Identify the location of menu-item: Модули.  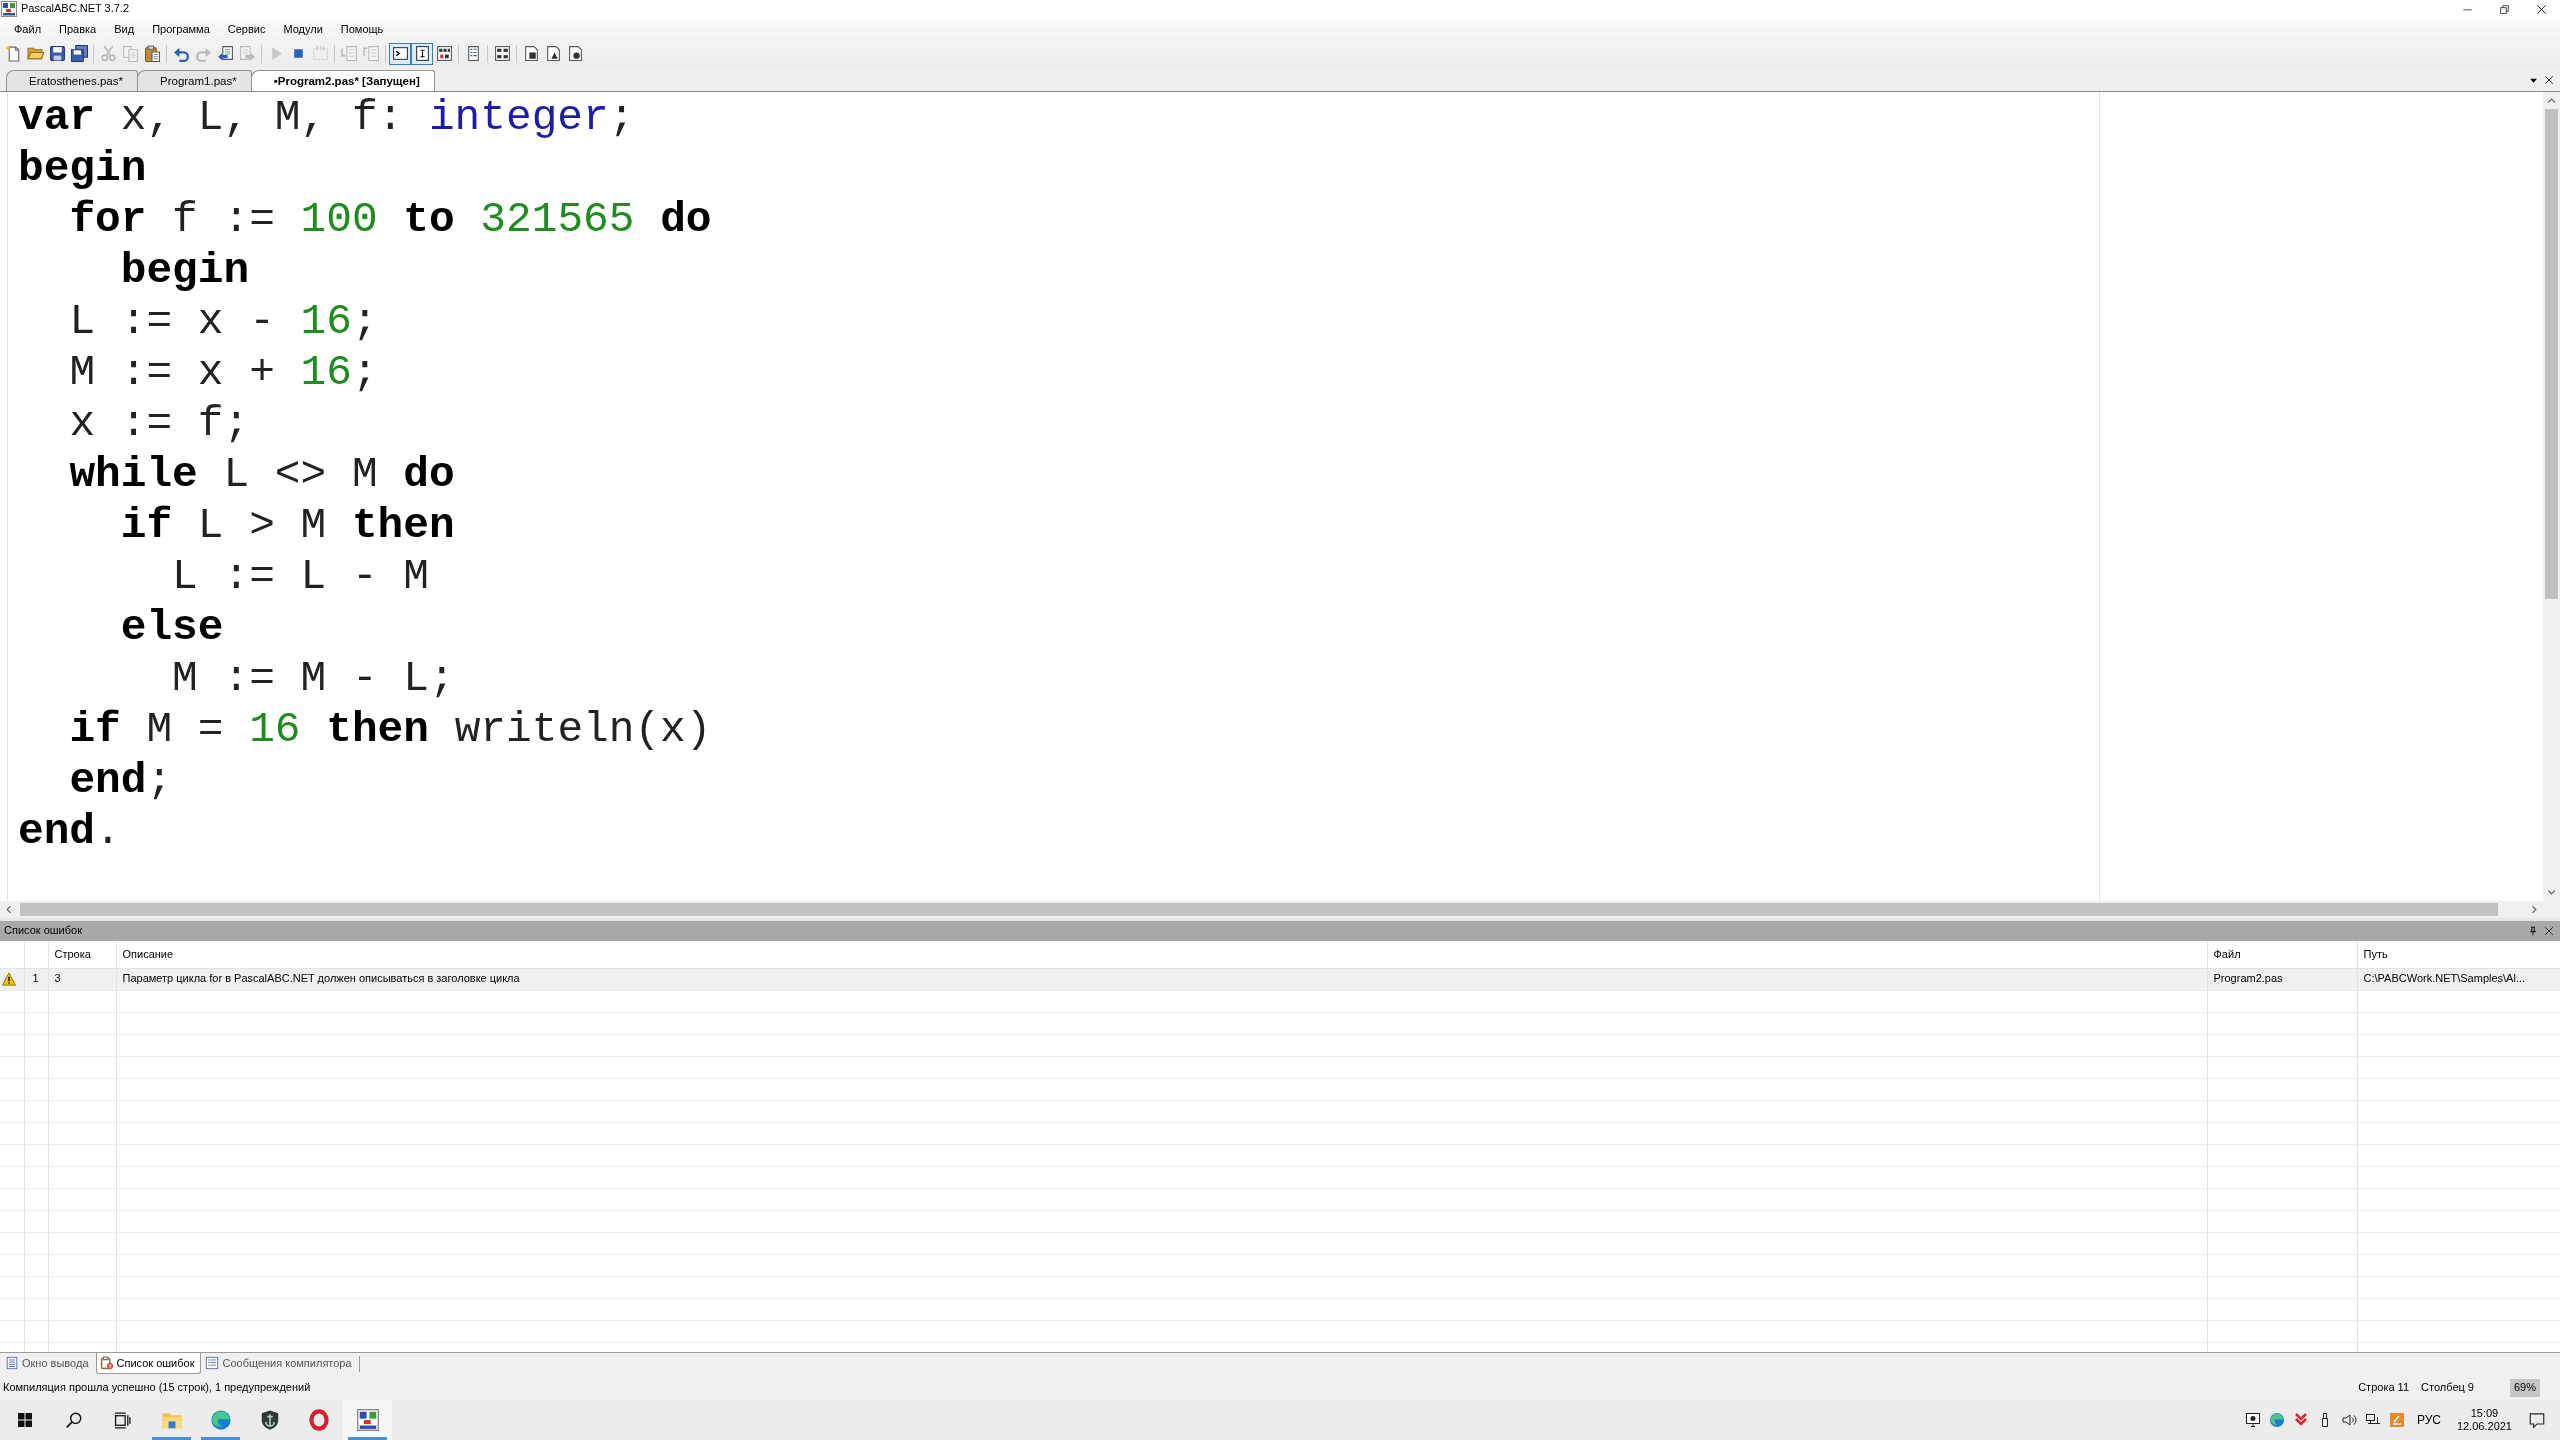
(303, 29).